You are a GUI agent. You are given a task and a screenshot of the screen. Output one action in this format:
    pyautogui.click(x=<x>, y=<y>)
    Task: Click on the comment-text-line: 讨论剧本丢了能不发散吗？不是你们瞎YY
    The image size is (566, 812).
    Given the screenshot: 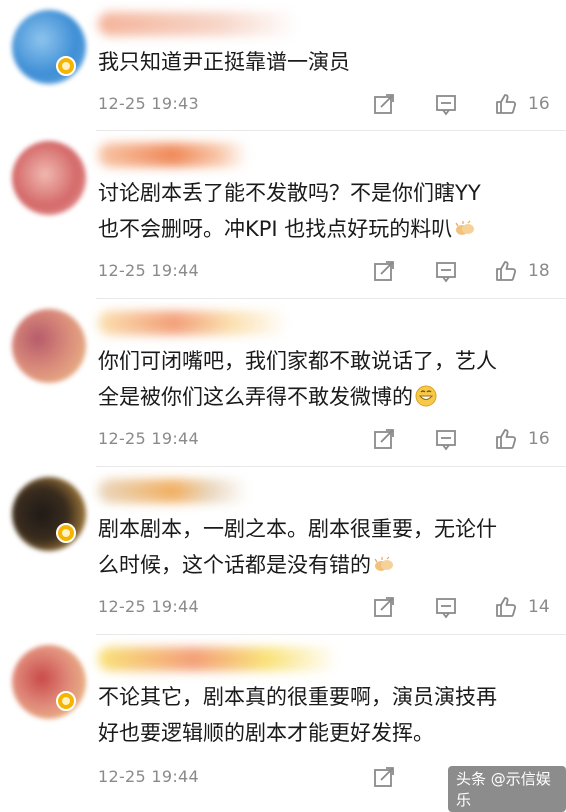 What is the action you would take?
    pyautogui.click(x=289, y=193)
    